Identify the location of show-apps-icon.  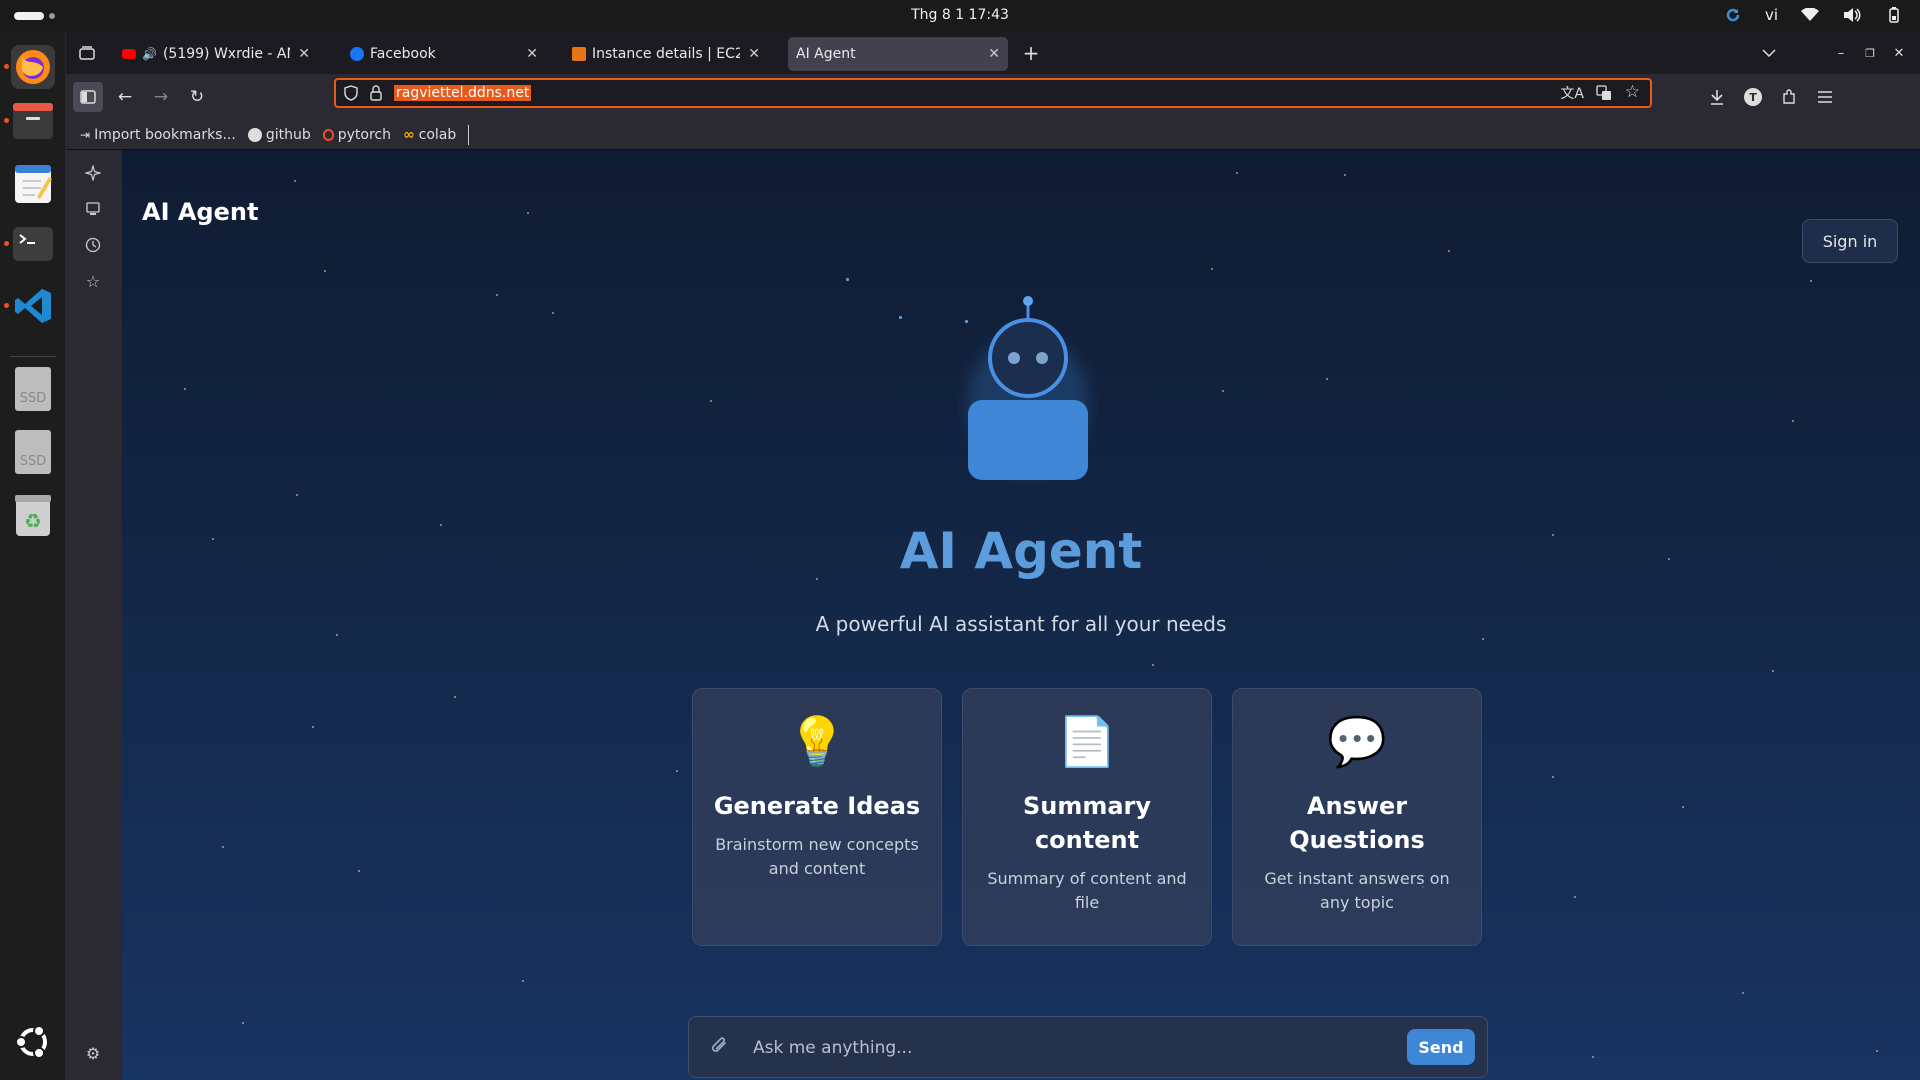
(33, 1042).